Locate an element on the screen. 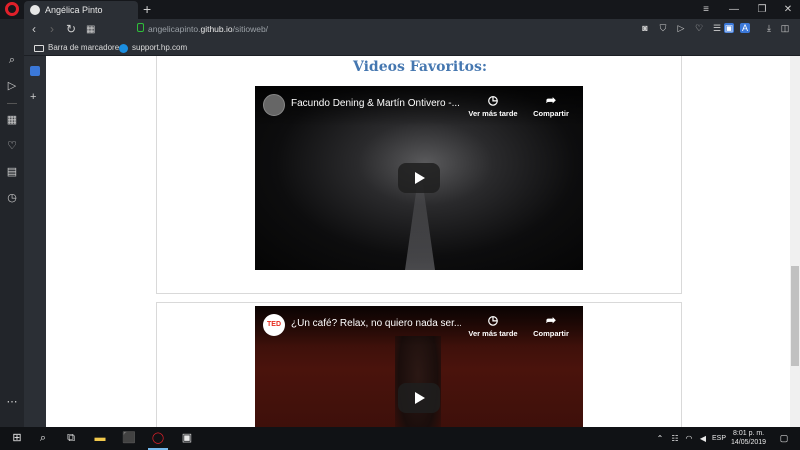  clock-time: 8:01 p. m. is located at coordinates (748, 433).